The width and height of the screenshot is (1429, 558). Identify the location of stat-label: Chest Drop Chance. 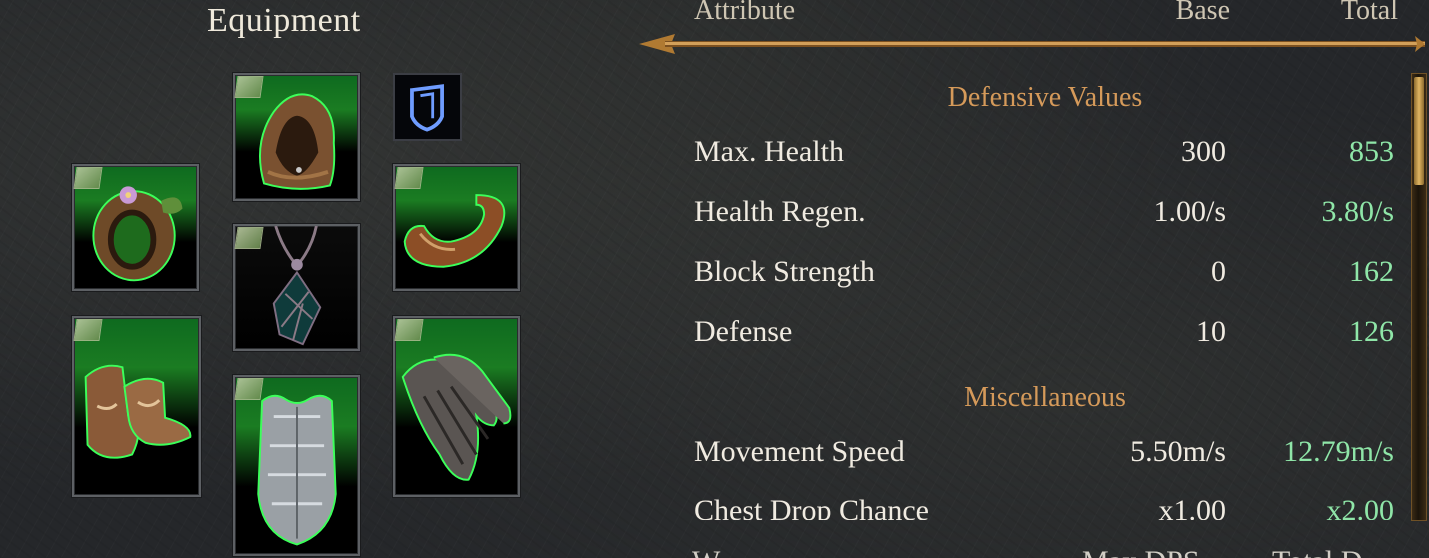
(811, 507).